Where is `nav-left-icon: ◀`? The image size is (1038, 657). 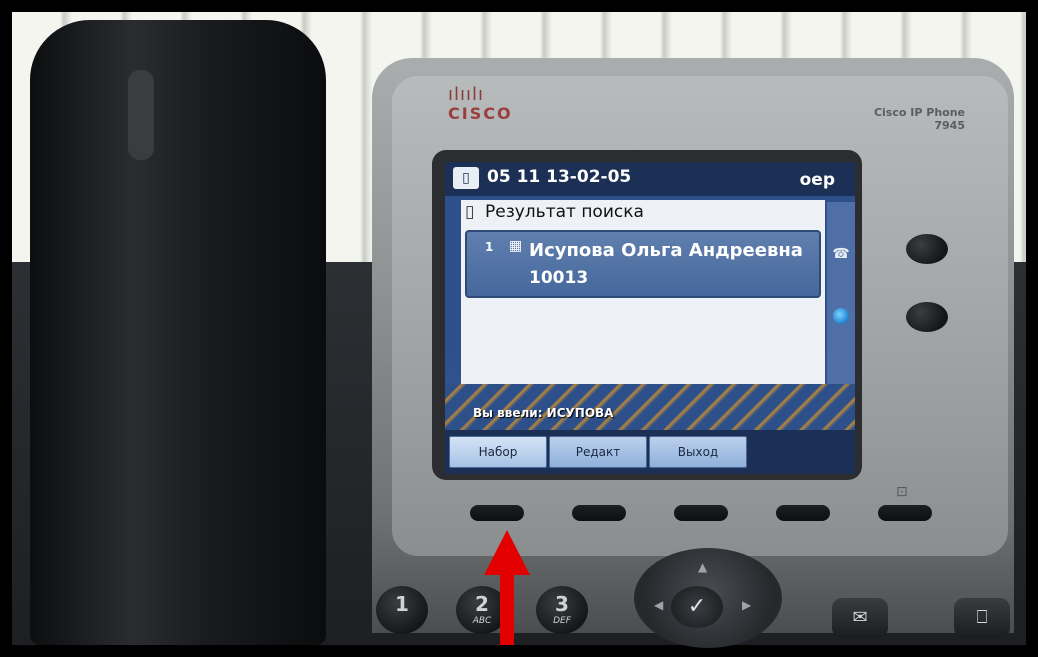
nav-left-icon: ◀ is located at coordinates (658, 605).